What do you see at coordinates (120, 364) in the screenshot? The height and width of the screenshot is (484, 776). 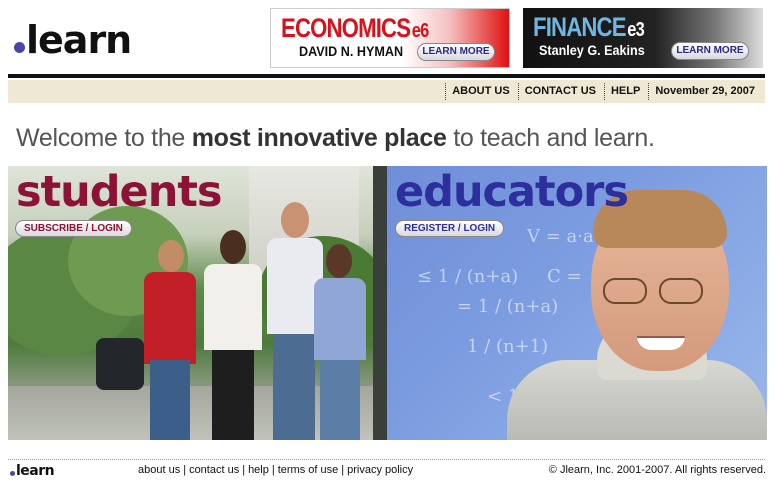 I see `backpack-image` at bounding box center [120, 364].